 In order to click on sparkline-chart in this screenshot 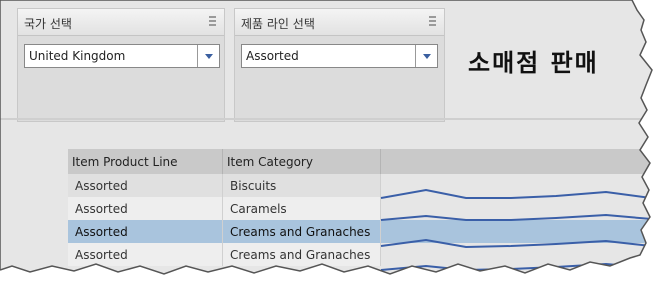, I will do `click(516, 230)`.